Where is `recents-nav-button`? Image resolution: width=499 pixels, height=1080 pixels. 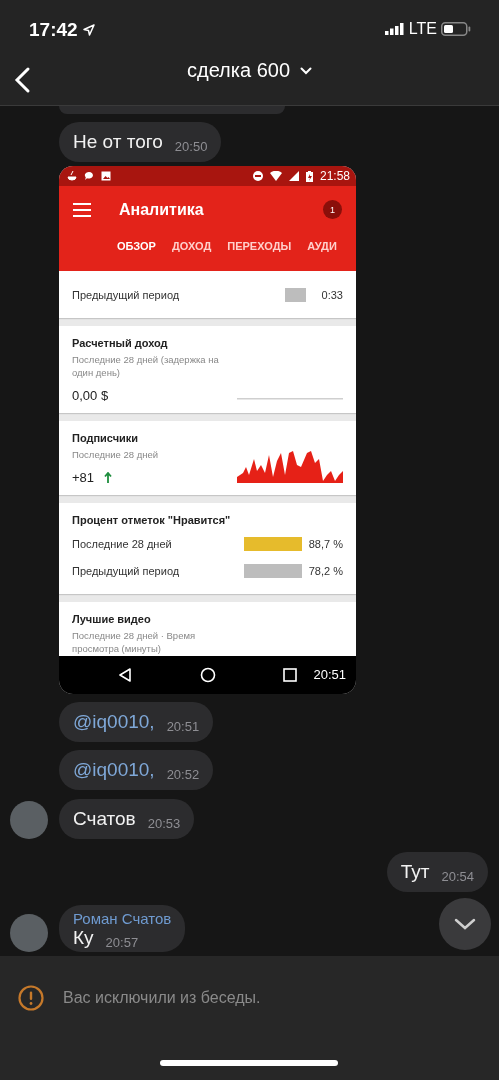
recents-nav-button is located at coordinates (290, 676).